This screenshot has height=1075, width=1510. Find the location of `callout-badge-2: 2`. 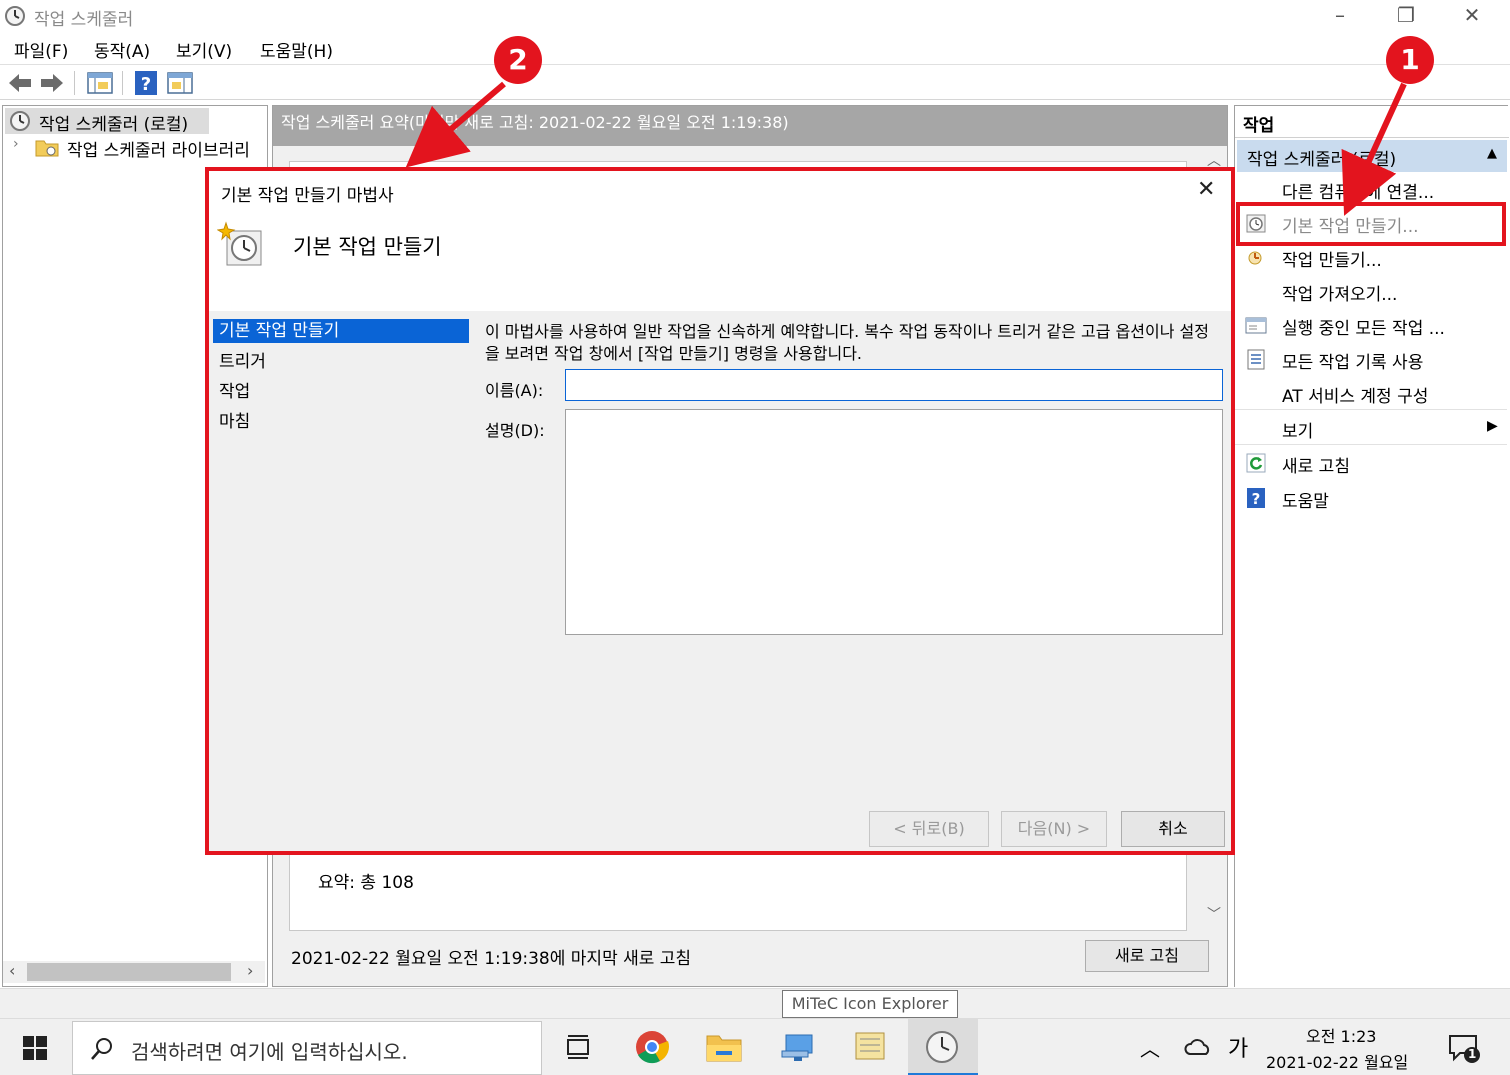

callout-badge-2: 2 is located at coordinates (518, 60).